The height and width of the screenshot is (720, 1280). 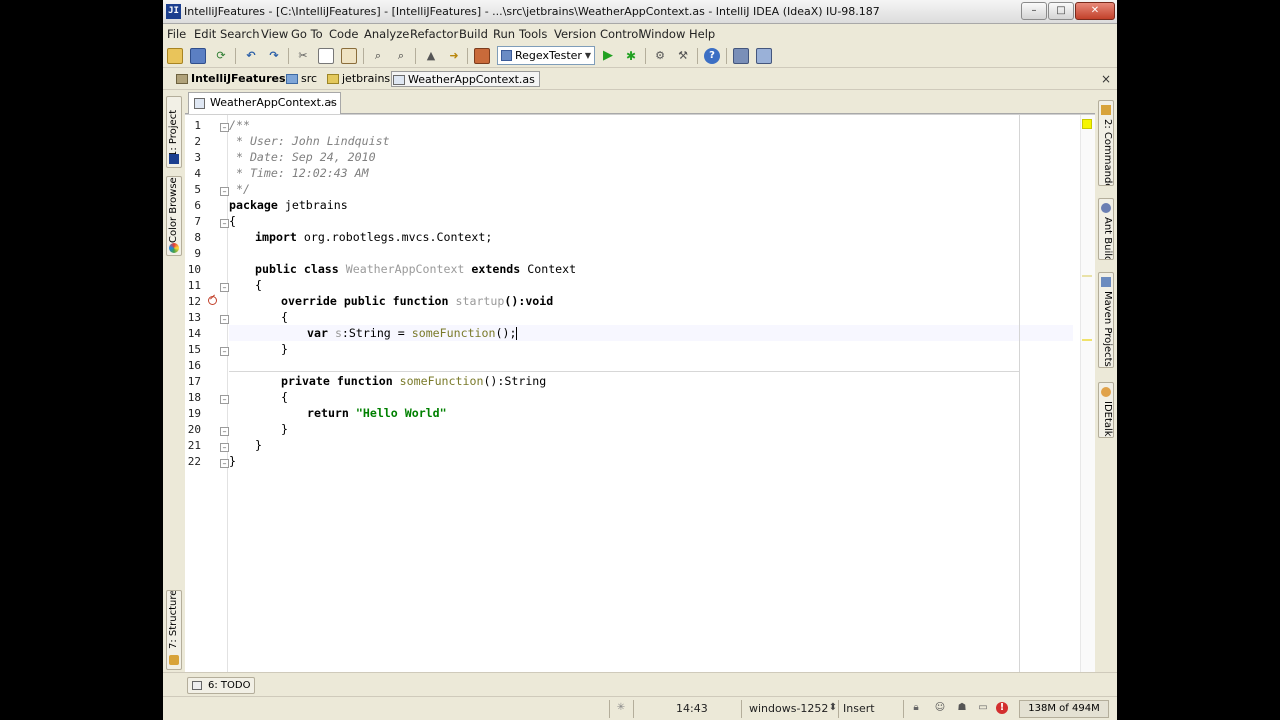 What do you see at coordinates (940, 708) in the screenshot?
I see `hector-icon: ☺` at bounding box center [940, 708].